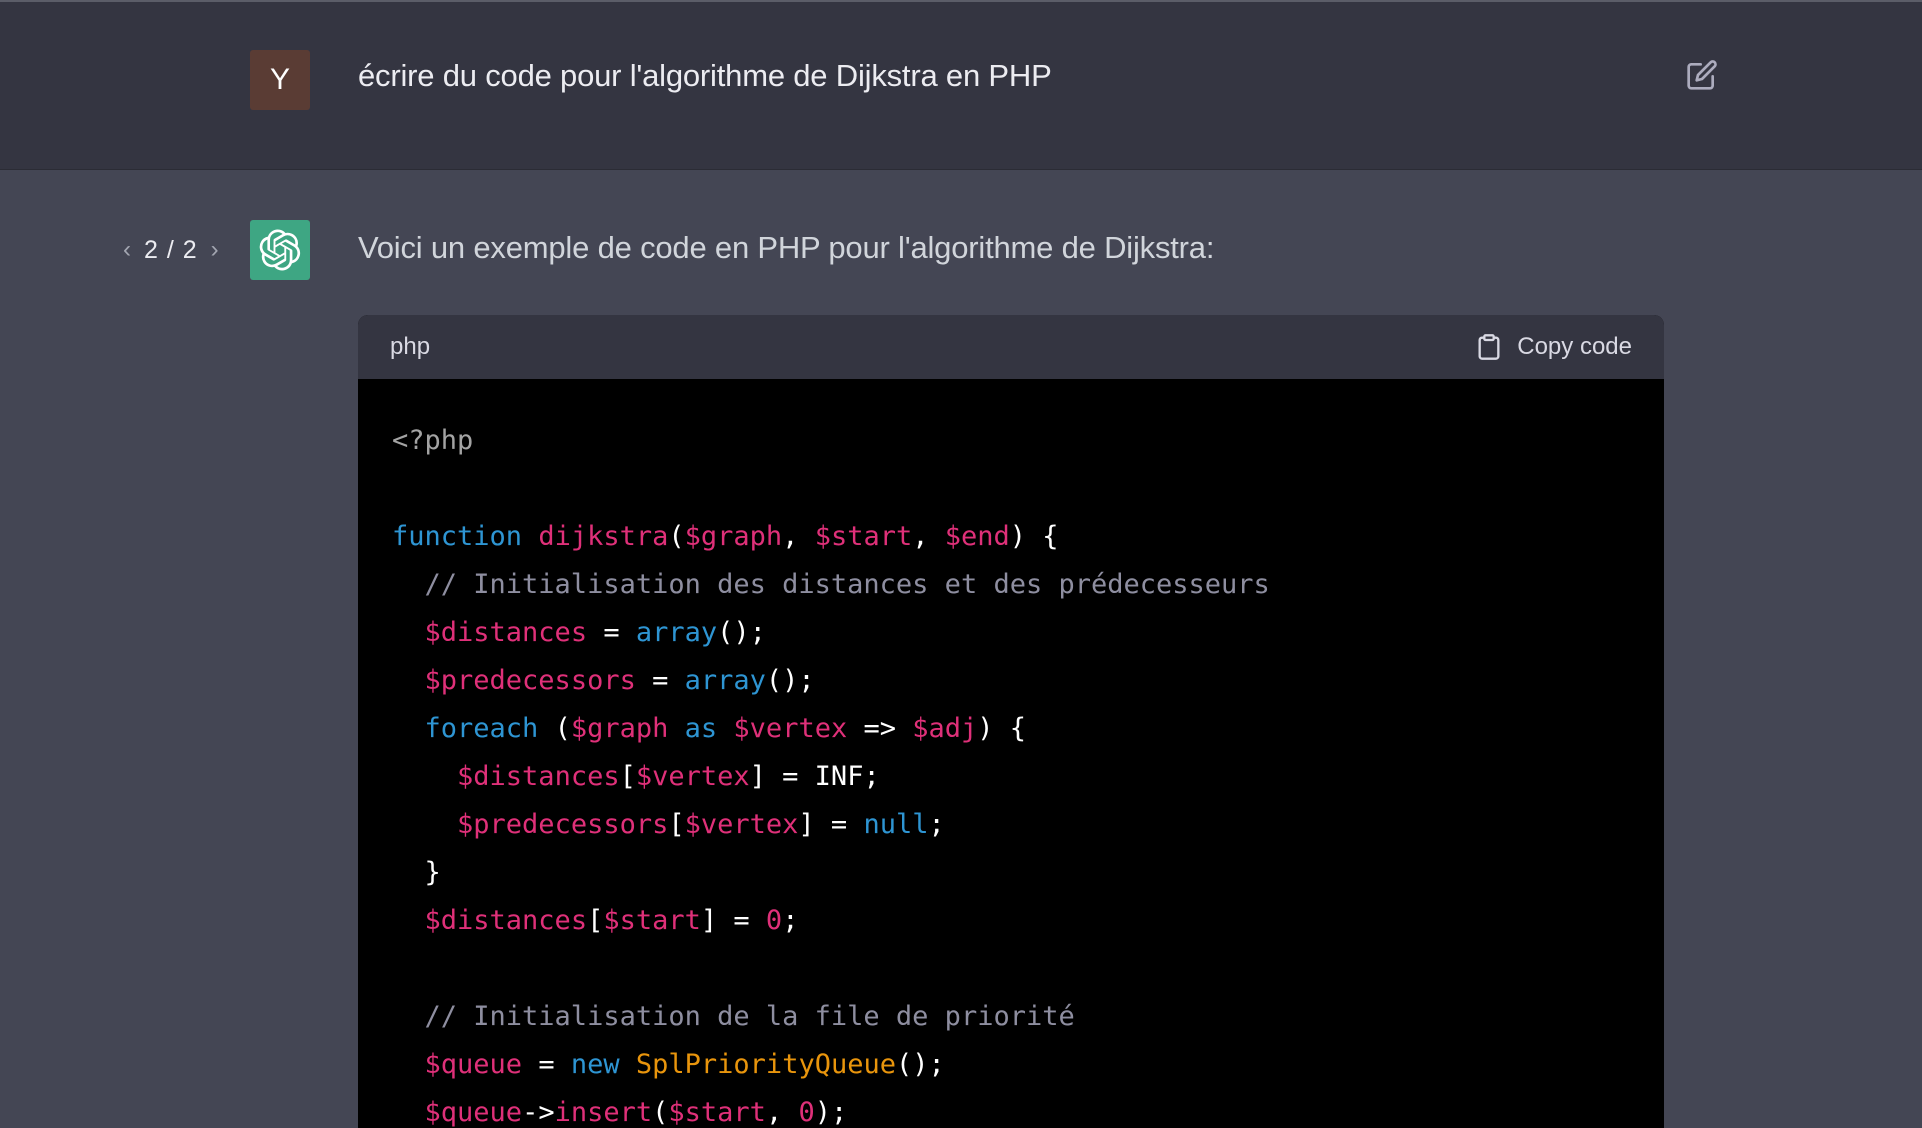 This screenshot has height=1128, width=1922. I want to click on code-token: =>, so click(880, 728).